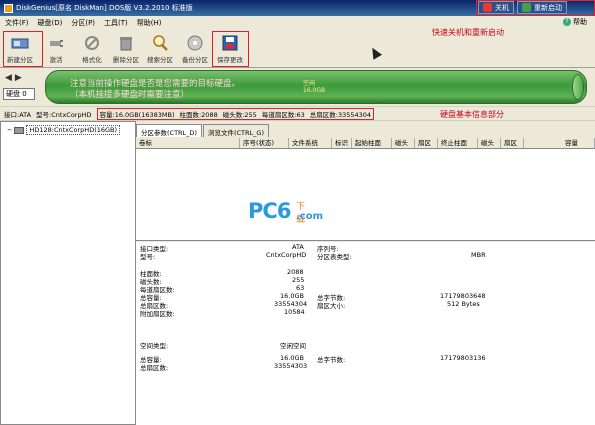  What do you see at coordinates (458, 143) in the screenshot?
I see `col-end-cylinder: 终止柱面` at bounding box center [458, 143].